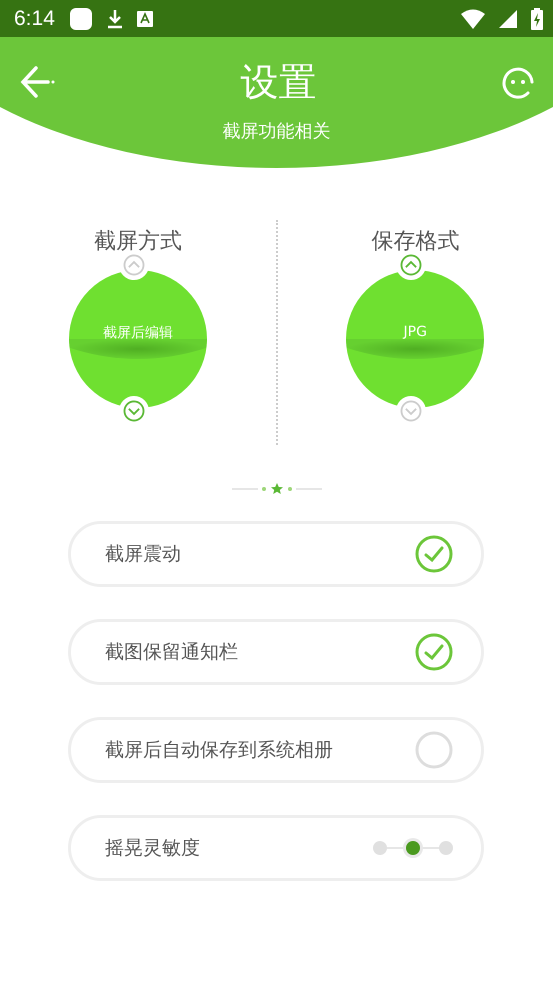 The image size is (553, 983). Describe the element at coordinates (413, 848) in the screenshot. I see `sensitivity-slider` at that location.